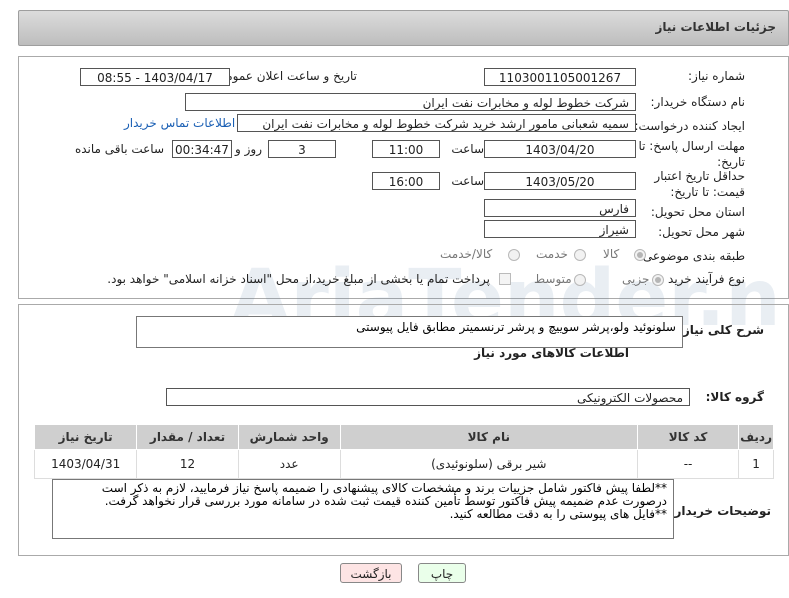 This screenshot has height=598, width=789. I want to click on category-radio-service, so click(580, 255).